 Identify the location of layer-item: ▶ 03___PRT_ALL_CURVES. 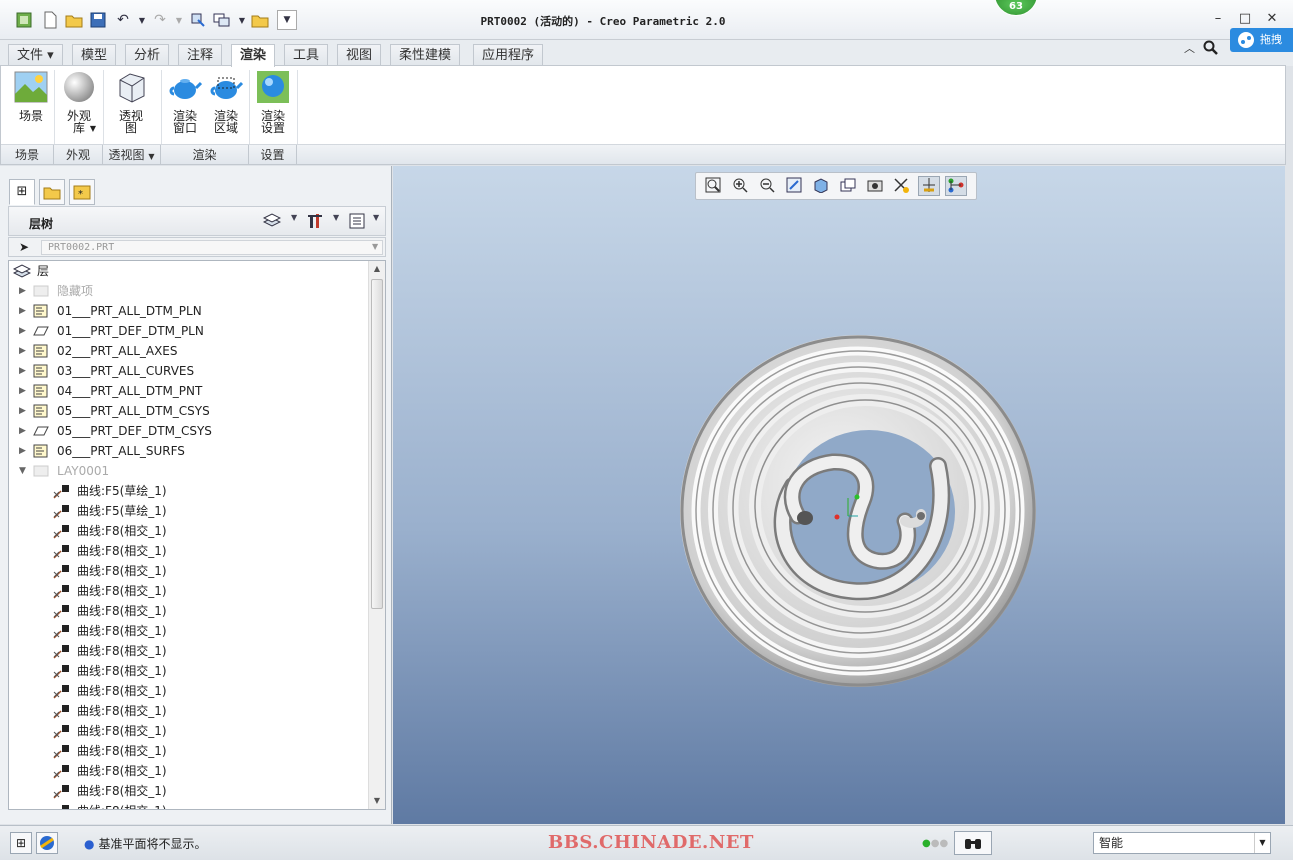
(188, 371).